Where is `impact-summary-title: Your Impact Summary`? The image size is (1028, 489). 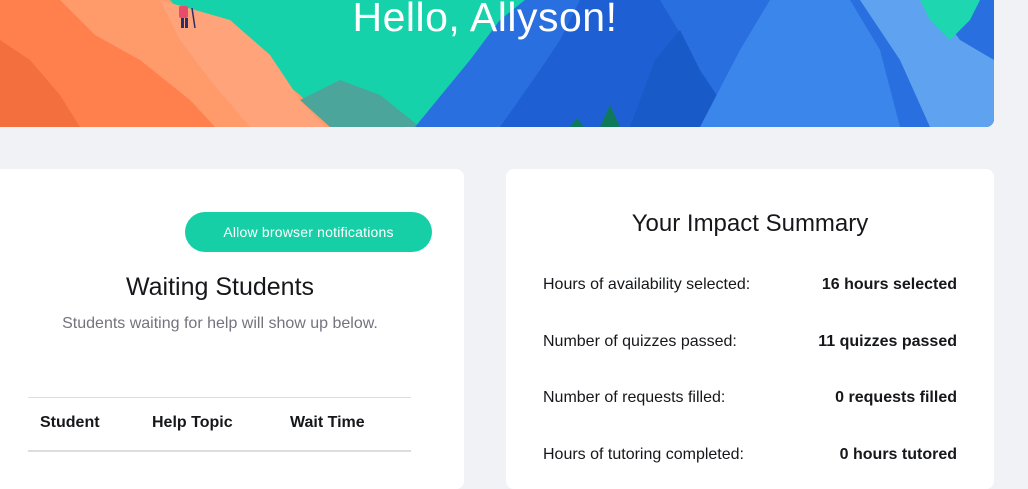 impact-summary-title: Your Impact Summary is located at coordinates (750, 223).